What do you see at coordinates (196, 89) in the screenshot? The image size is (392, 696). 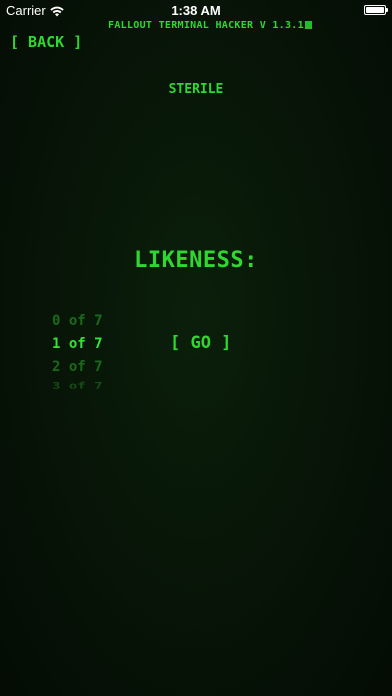 I see `candidate-word: STERILE` at bounding box center [196, 89].